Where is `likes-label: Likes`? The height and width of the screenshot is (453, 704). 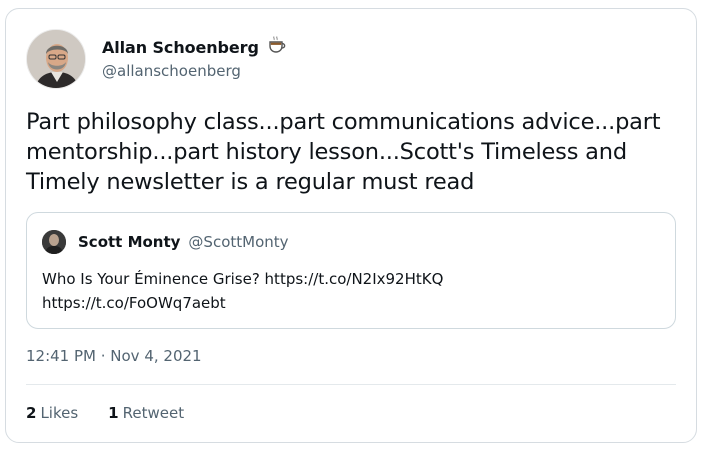
likes-label: Likes is located at coordinates (59, 413).